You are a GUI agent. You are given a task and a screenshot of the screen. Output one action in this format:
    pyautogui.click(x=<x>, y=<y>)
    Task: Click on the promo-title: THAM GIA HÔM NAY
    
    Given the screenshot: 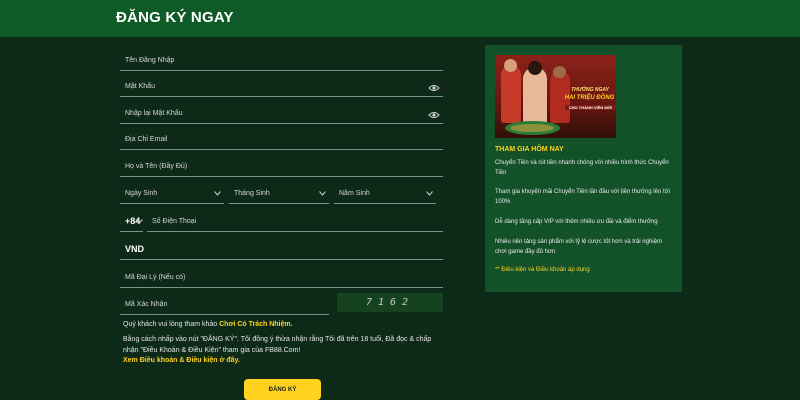 What is the action you would take?
    pyautogui.click(x=529, y=149)
    